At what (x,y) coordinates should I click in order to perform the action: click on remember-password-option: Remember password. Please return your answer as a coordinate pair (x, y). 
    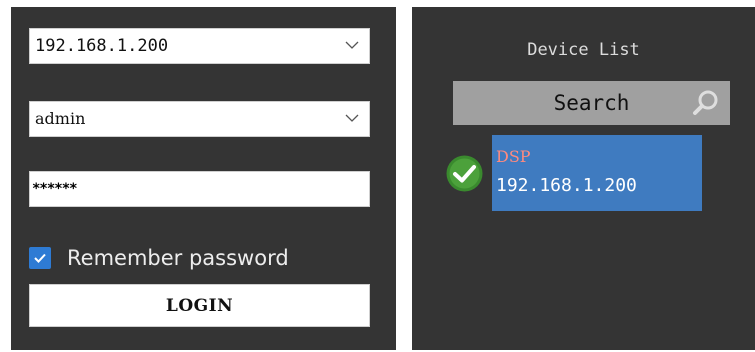
    Looking at the image, I should click on (159, 258).